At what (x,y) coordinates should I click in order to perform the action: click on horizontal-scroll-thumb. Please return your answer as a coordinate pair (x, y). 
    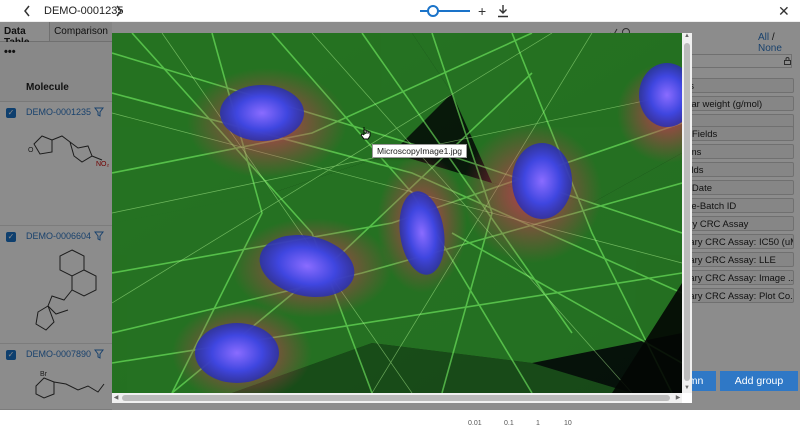
    Looking at the image, I should click on (396, 398).